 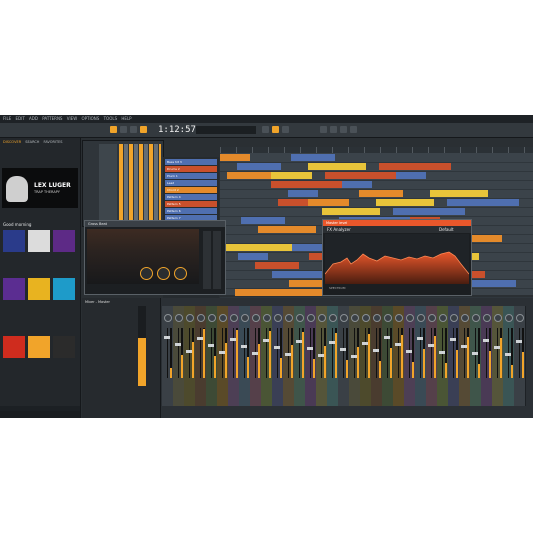 I want to click on tab-discover: DISCOVER, so click(x=12, y=142).